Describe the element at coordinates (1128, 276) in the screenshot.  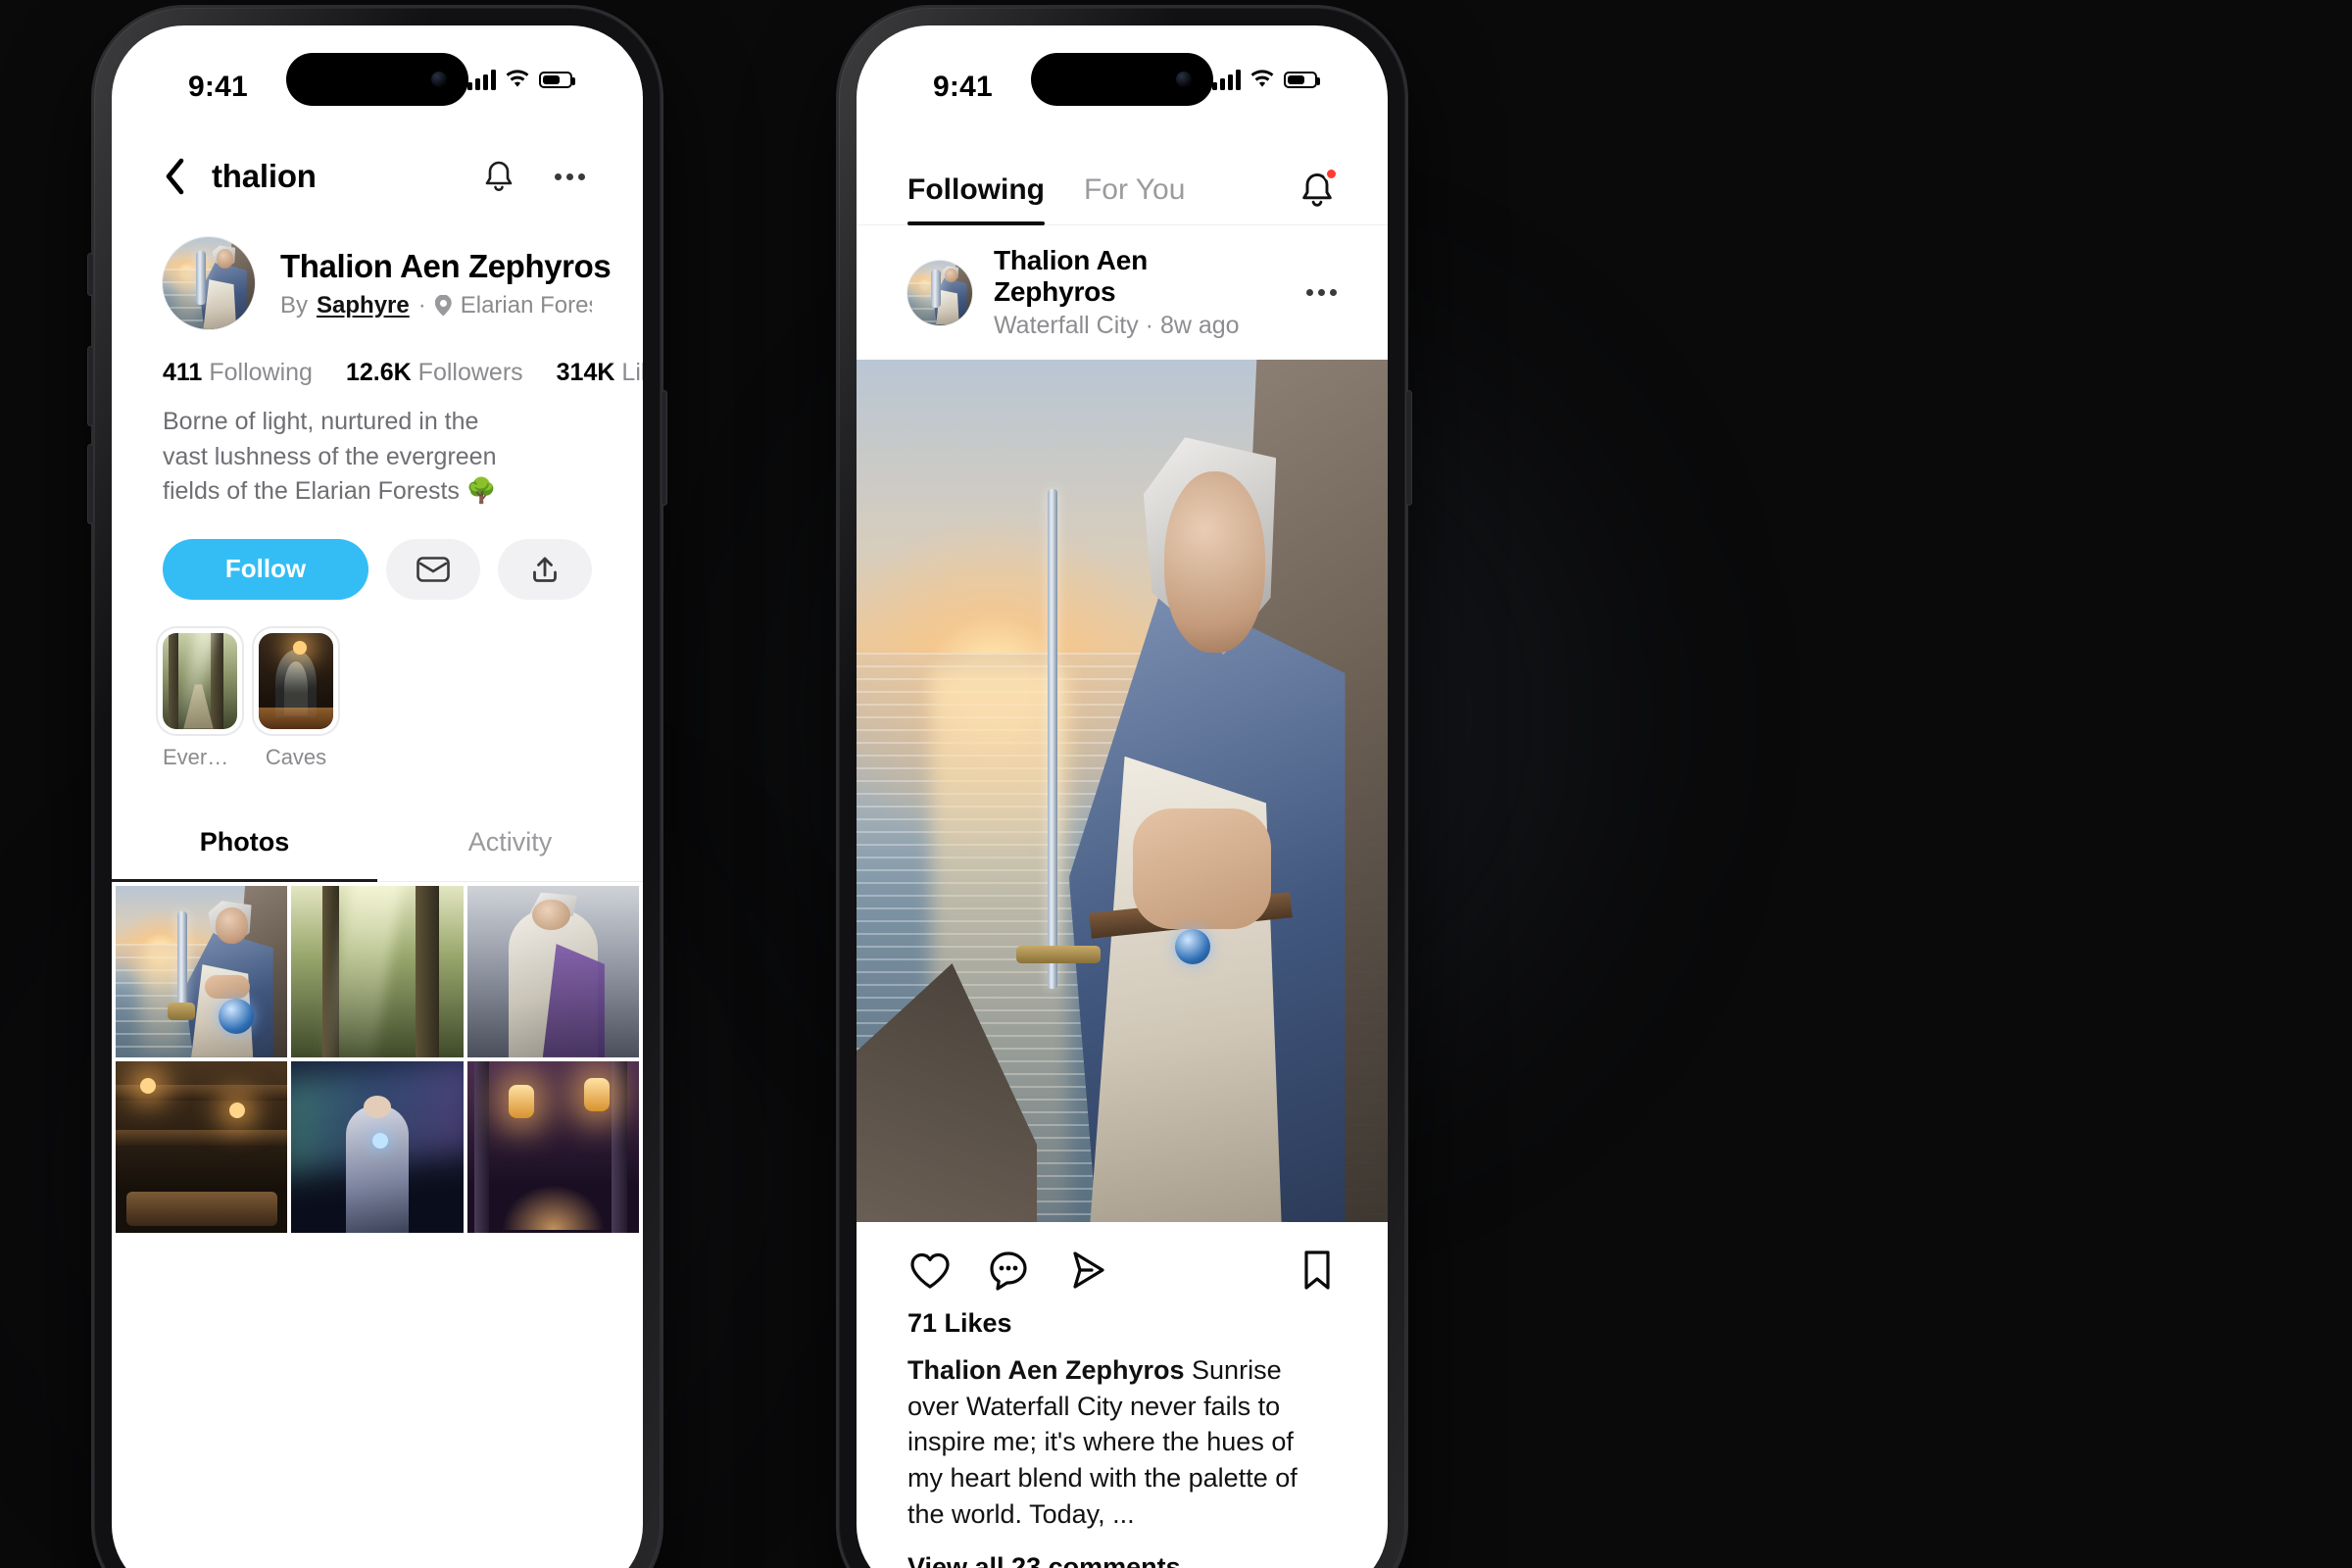
I see `post-author-name: Thalion Aen Zephyros` at that location.